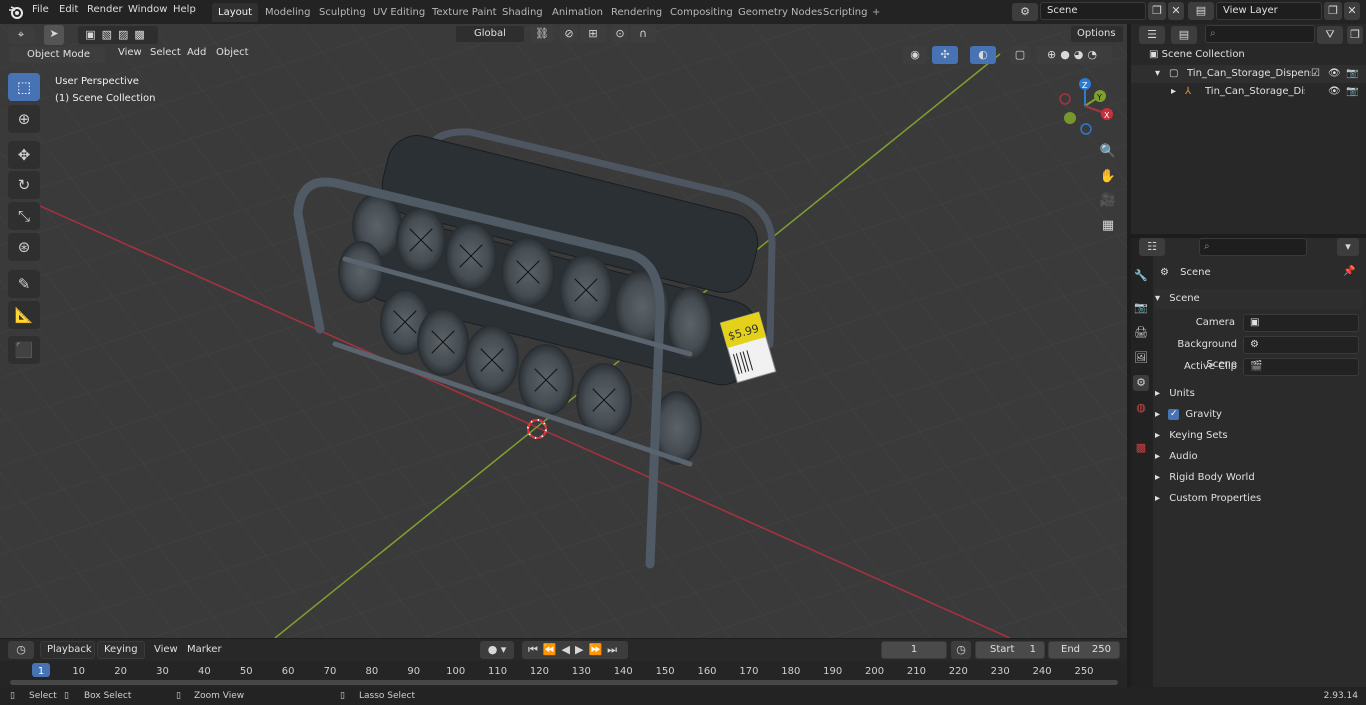 This screenshot has height=705, width=1366. Describe the element at coordinates (24, 350) in the screenshot. I see `tool-add-cube-icon: ⬛` at that location.